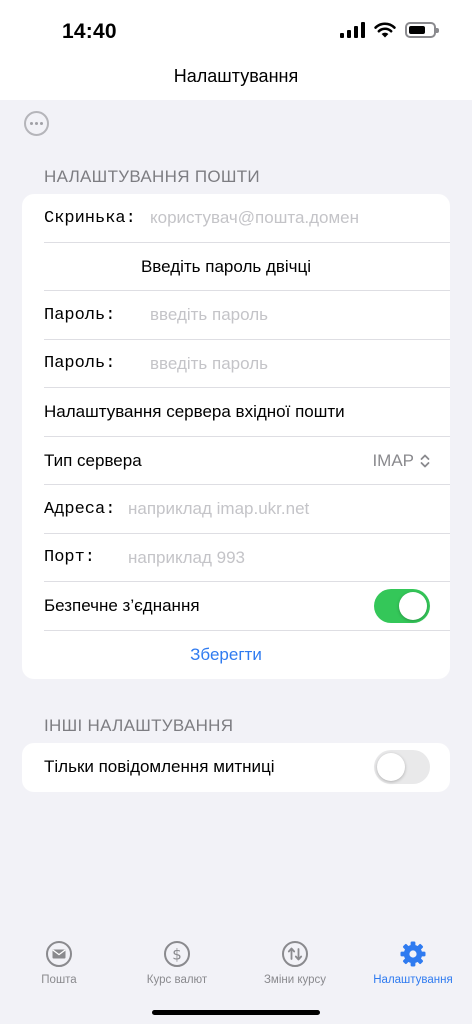 The height and width of the screenshot is (1024, 472). I want to click on other-settings-card: Тільки повідомлення митниці, so click(236, 767).